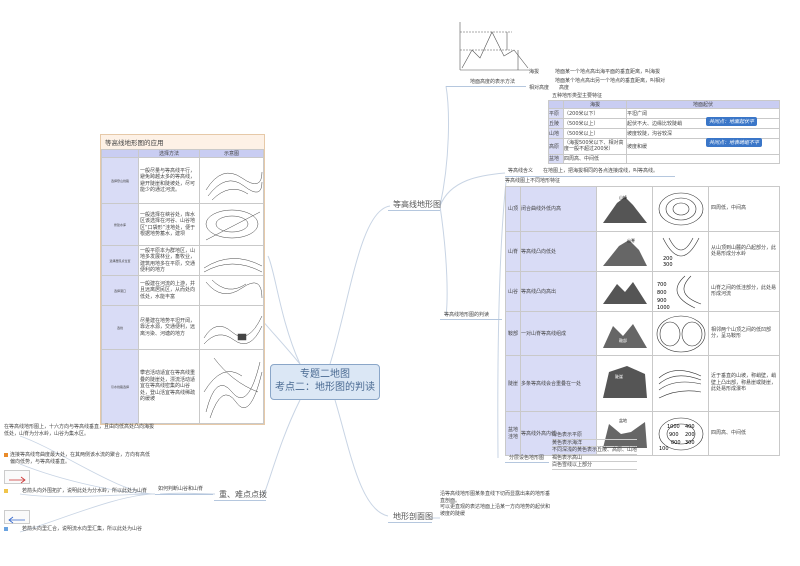 The width and height of the screenshot is (800, 566). What do you see at coordinates (595, 158) in the screenshot?
I see `terrain-altitude: 四周高、中间低` at bounding box center [595, 158].